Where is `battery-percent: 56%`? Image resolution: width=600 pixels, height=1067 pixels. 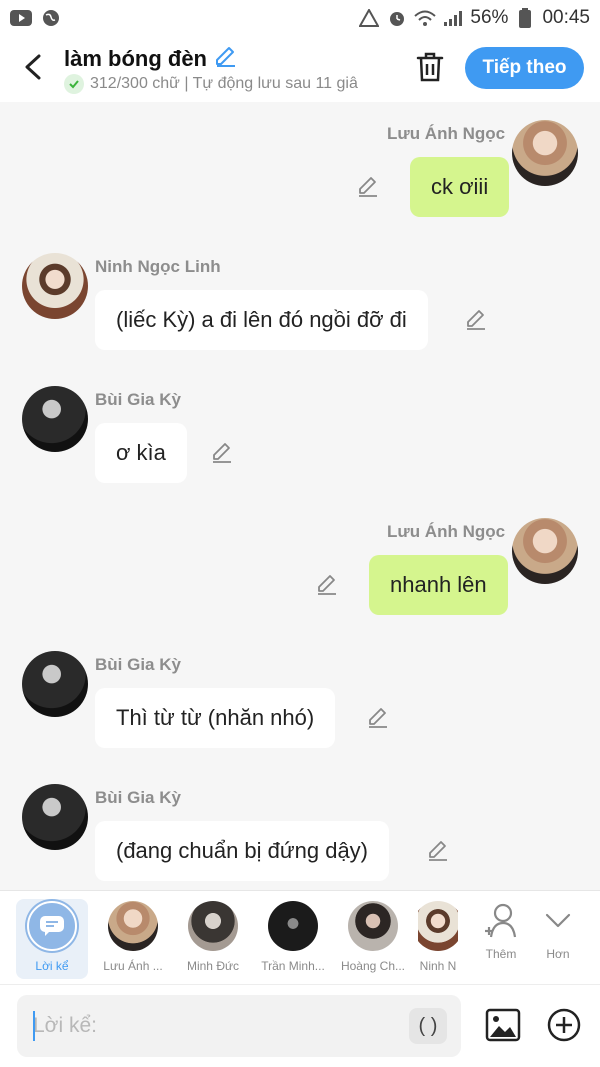 battery-percent: 56% is located at coordinates (489, 17).